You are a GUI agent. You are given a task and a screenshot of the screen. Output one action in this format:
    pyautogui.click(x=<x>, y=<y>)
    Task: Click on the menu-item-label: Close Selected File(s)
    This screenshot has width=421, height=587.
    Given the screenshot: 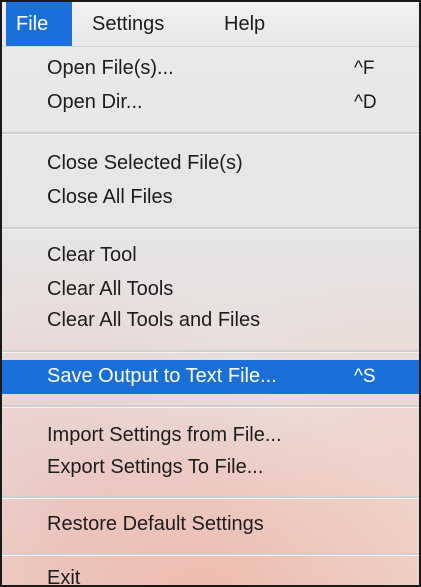 What is the action you would take?
    pyautogui.click(x=145, y=163)
    